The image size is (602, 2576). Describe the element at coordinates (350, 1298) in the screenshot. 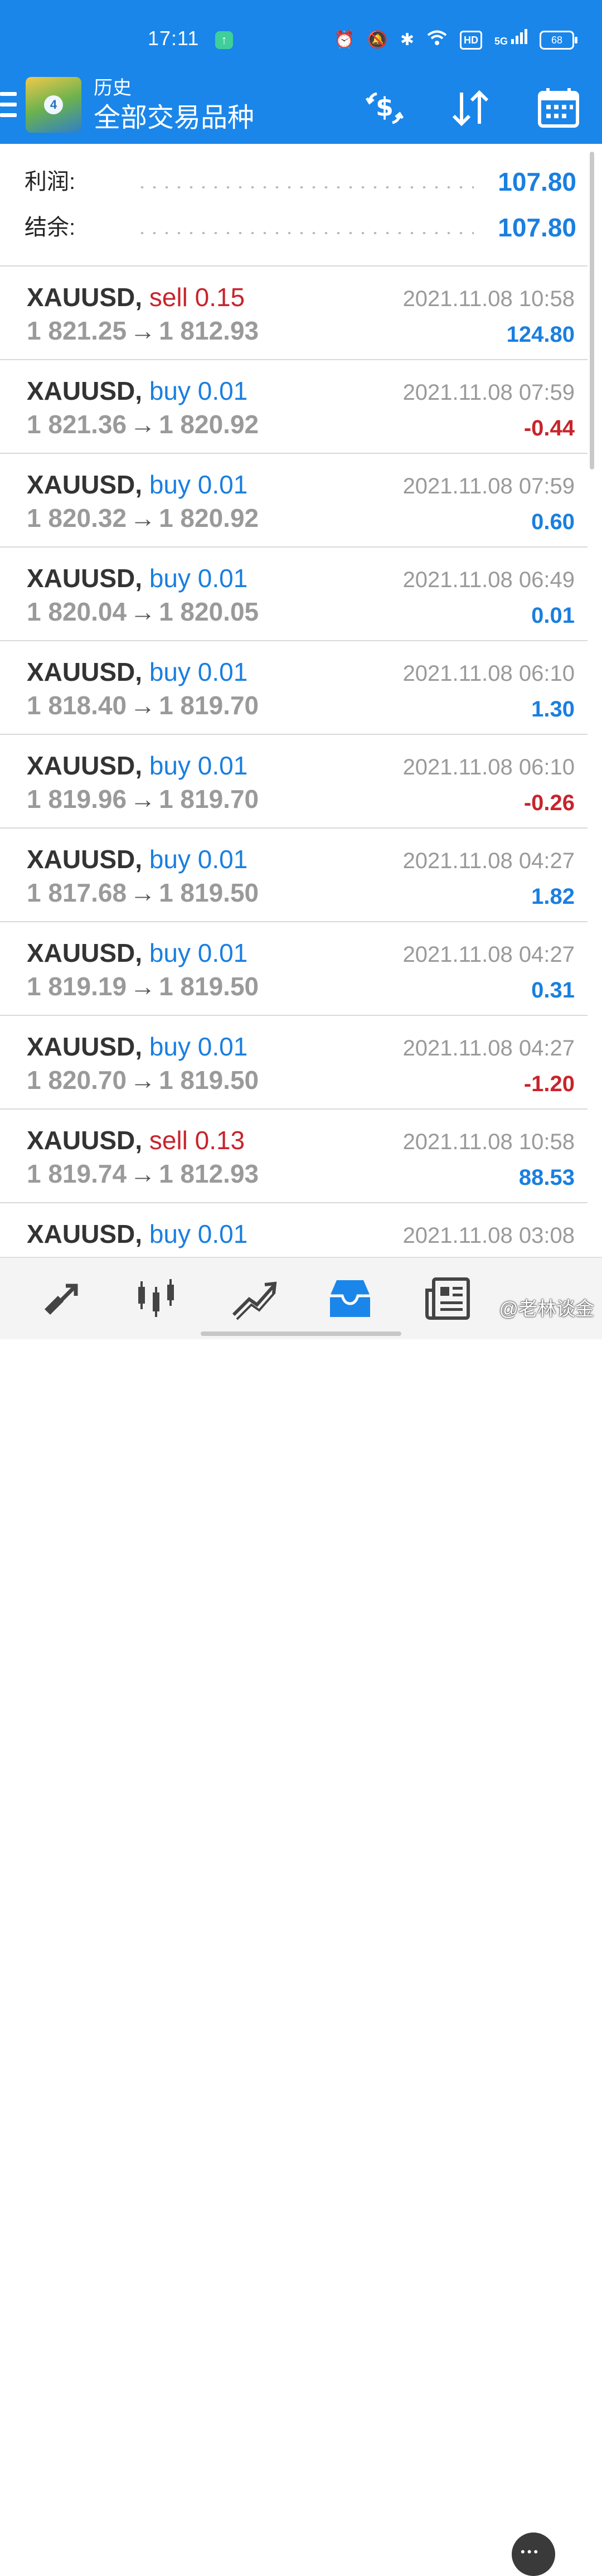

I see `history-icon` at that location.